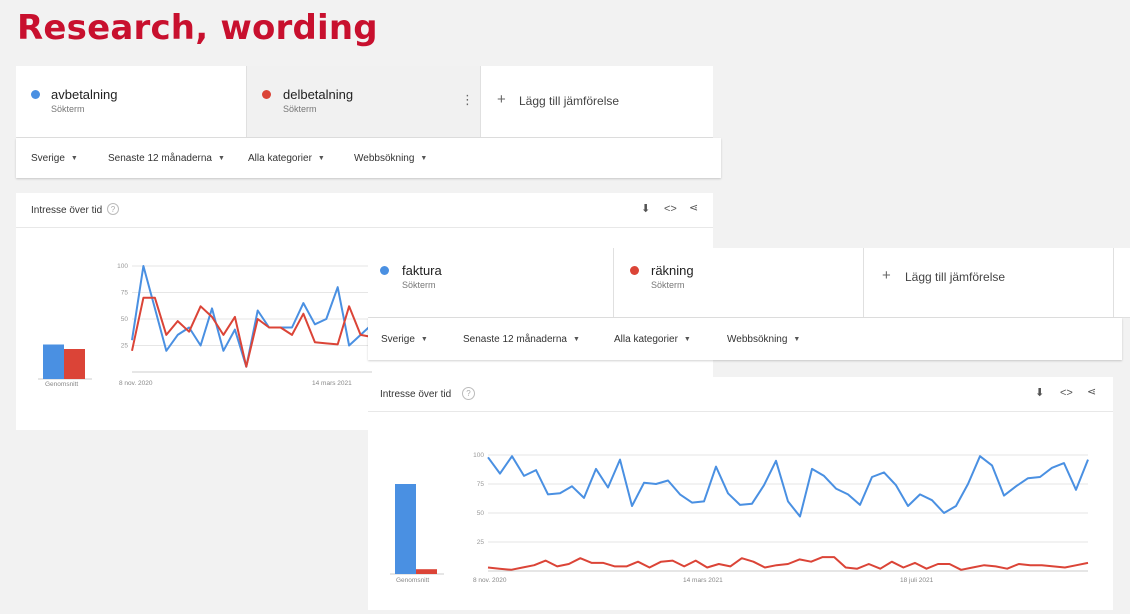 The image size is (1130, 614). What do you see at coordinates (491, 282) in the screenshot?
I see `search-term-faktura: faktura Sökterm` at bounding box center [491, 282].